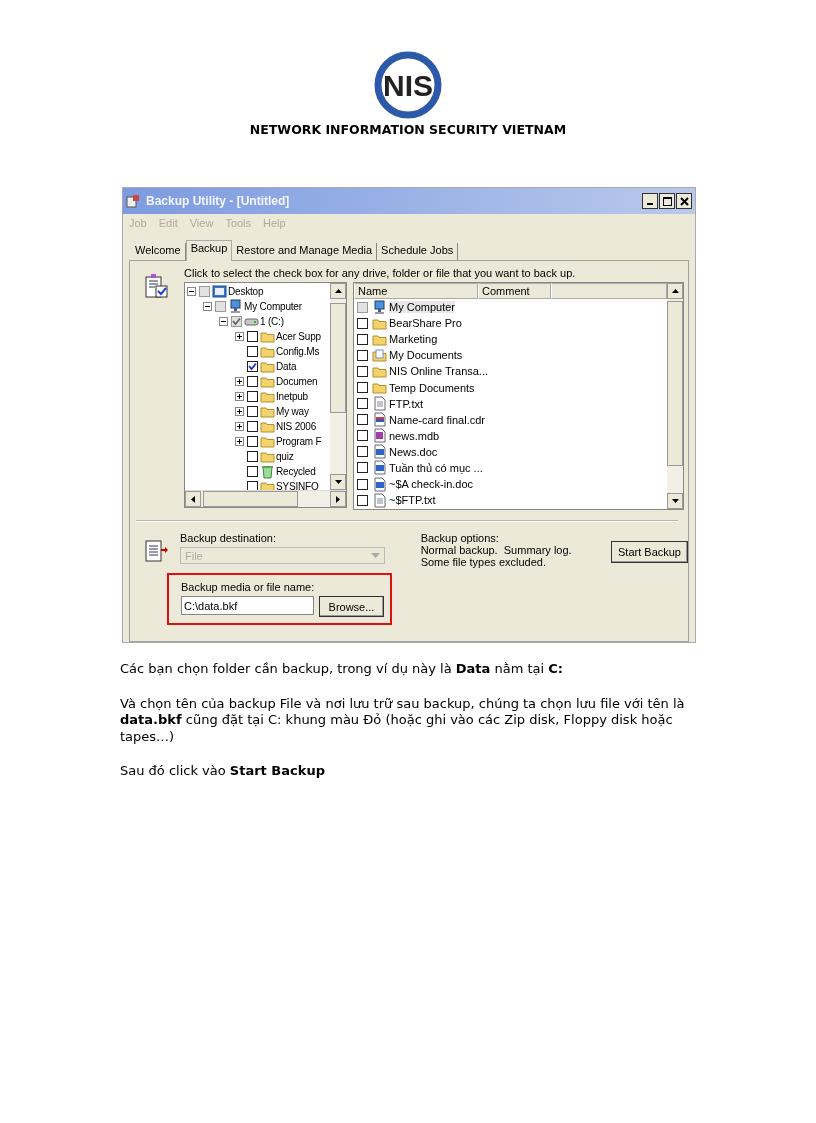  What do you see at coordinates (297, 381) in the screenshot?
I see `tree-item: Documen` at bounding box center [297, 381].